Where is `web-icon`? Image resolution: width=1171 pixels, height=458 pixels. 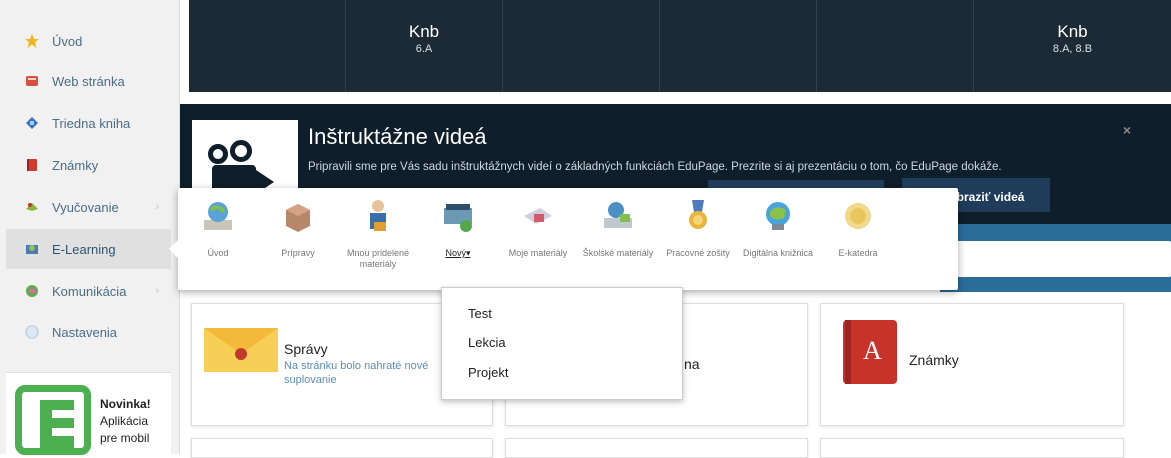 web-icon is located at coordinates (32, 81).